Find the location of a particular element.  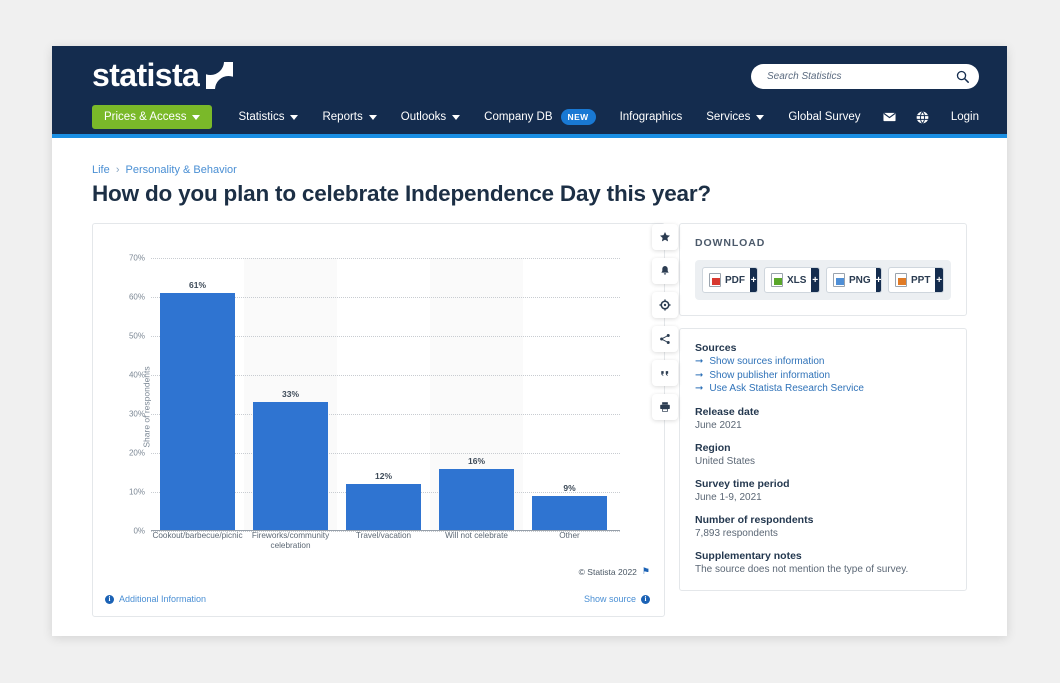

y-axis-tick: 30% is located at coordinates (136, 414).